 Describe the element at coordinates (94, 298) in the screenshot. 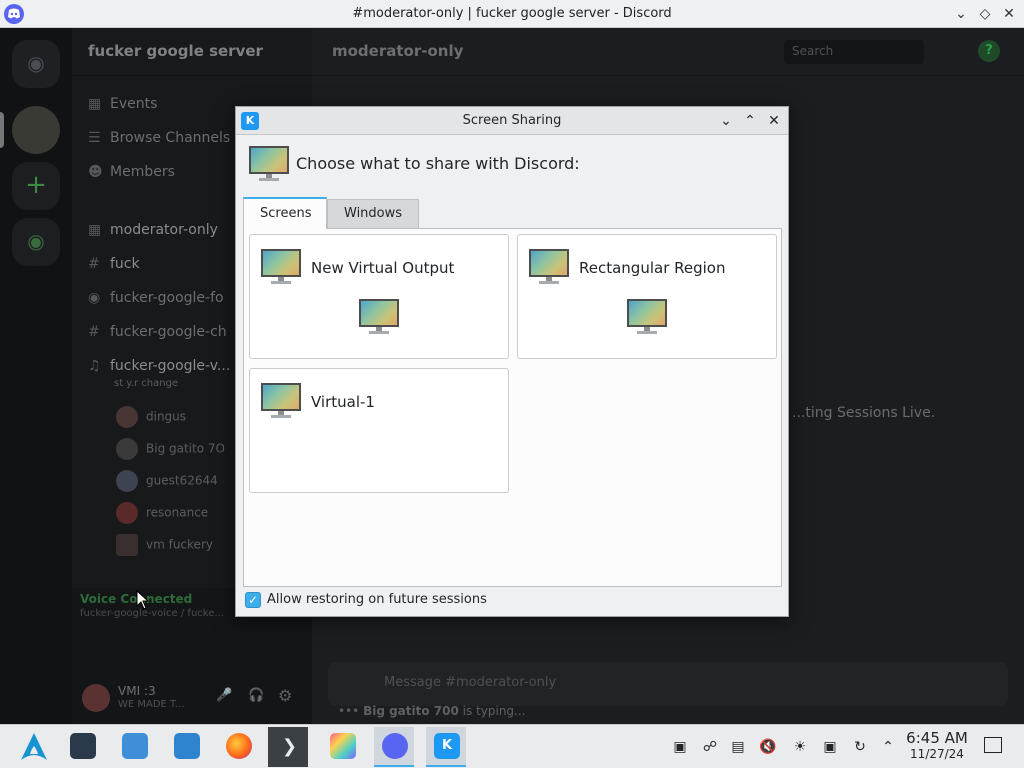

I see `forum-icon: ◉` at that location.